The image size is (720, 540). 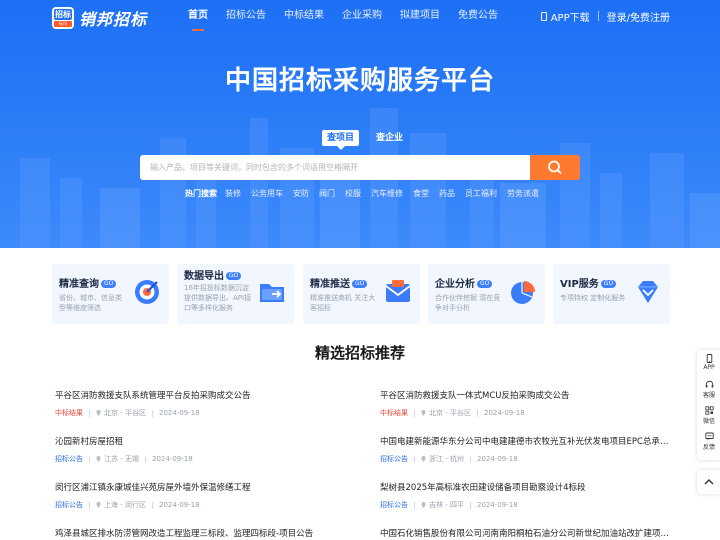 What do you see at coordinates (708, 362) in the screenshot?
I see `float-app-button: APP` at bounding box center [708, 362].